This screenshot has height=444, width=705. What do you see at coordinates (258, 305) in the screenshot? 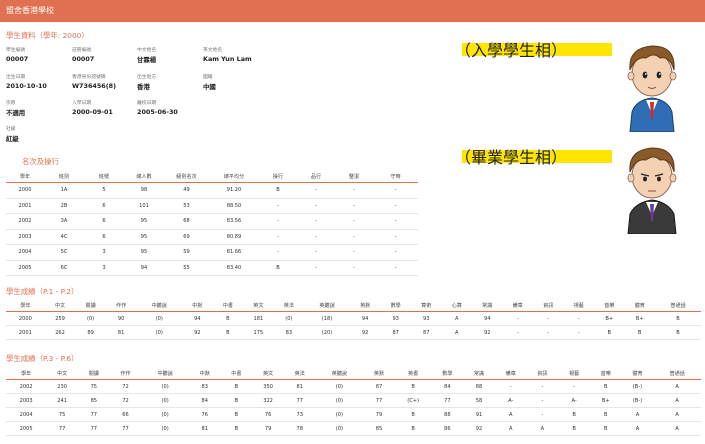
I see `column-header: 英文` at bounding box center [258, 305].